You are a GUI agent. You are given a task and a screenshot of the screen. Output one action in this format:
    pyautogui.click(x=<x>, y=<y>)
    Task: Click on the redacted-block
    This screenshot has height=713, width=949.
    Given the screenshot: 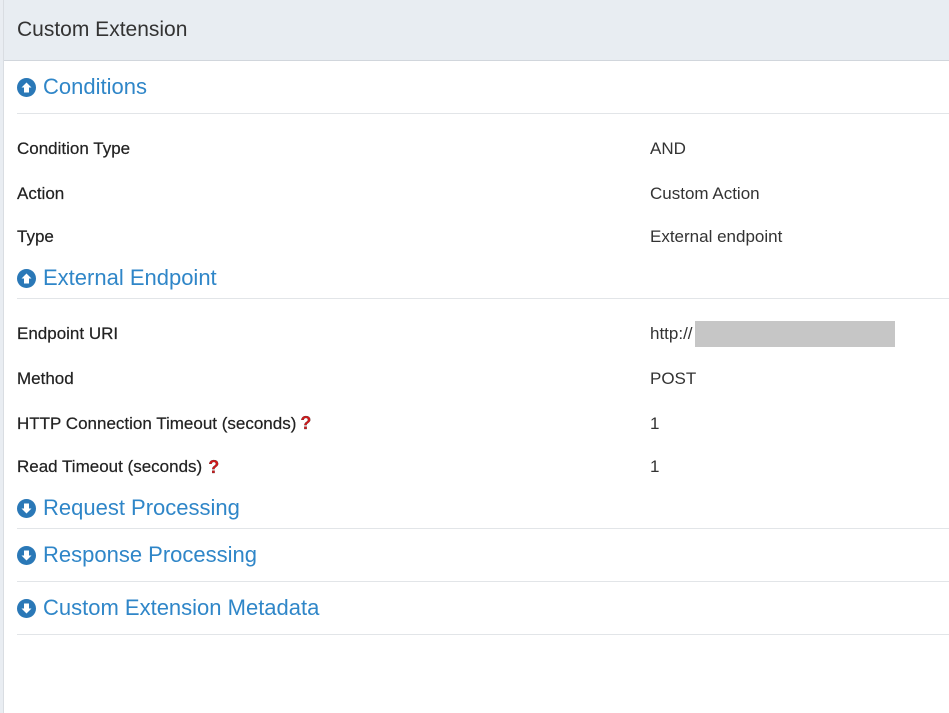 What is the action you would take?
    pyautogui.click(x=794, y=333)
    